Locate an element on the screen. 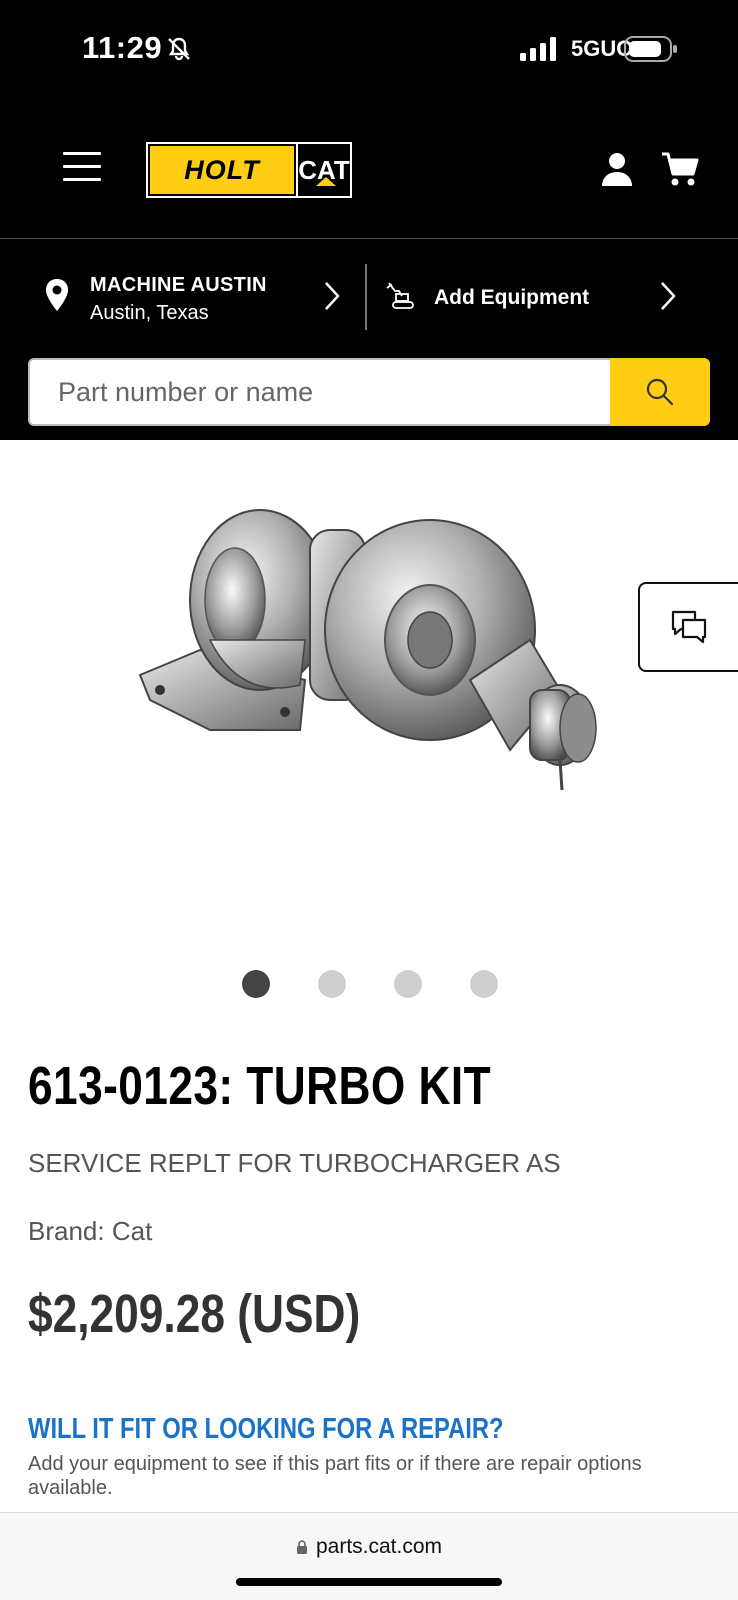  image-carousel-dots is located at coordinates (370, 985).